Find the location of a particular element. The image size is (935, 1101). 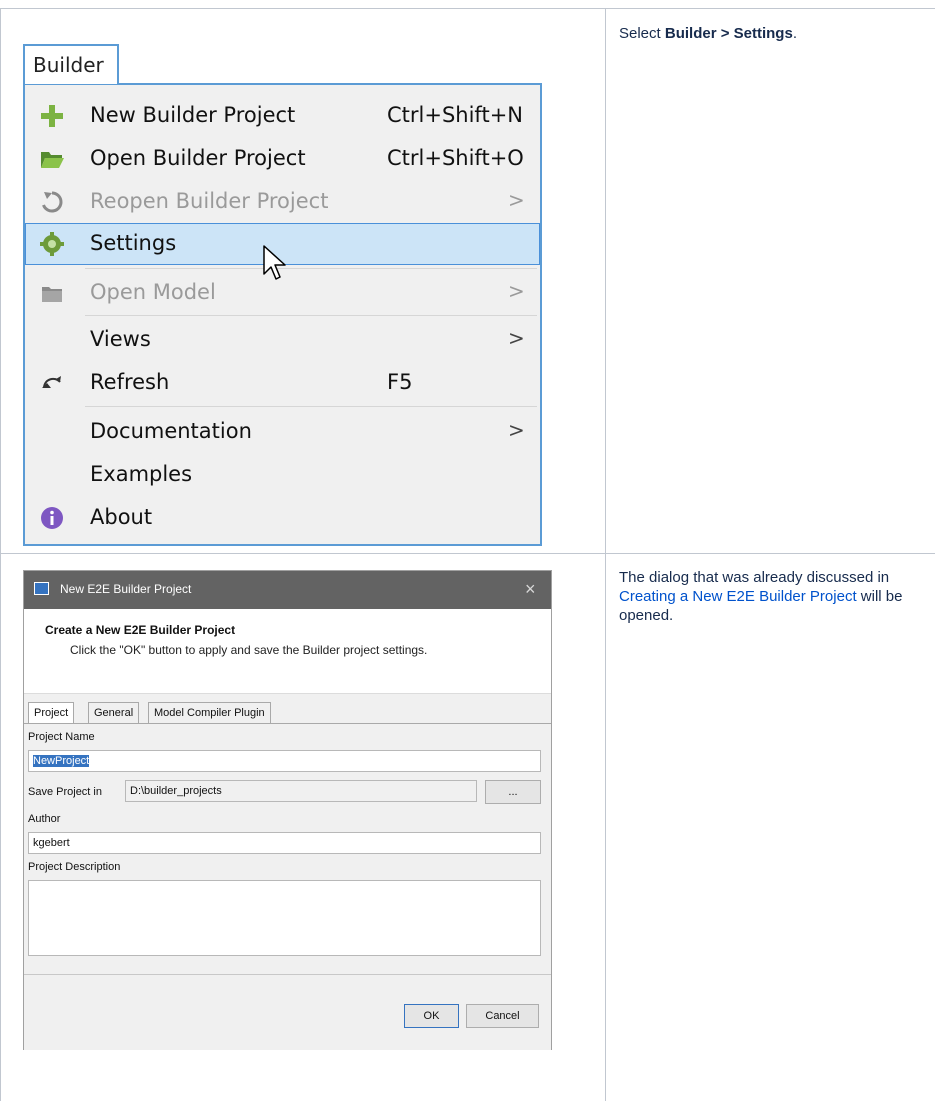

menu-item-views: Views > is located at coordinates (282, 340).